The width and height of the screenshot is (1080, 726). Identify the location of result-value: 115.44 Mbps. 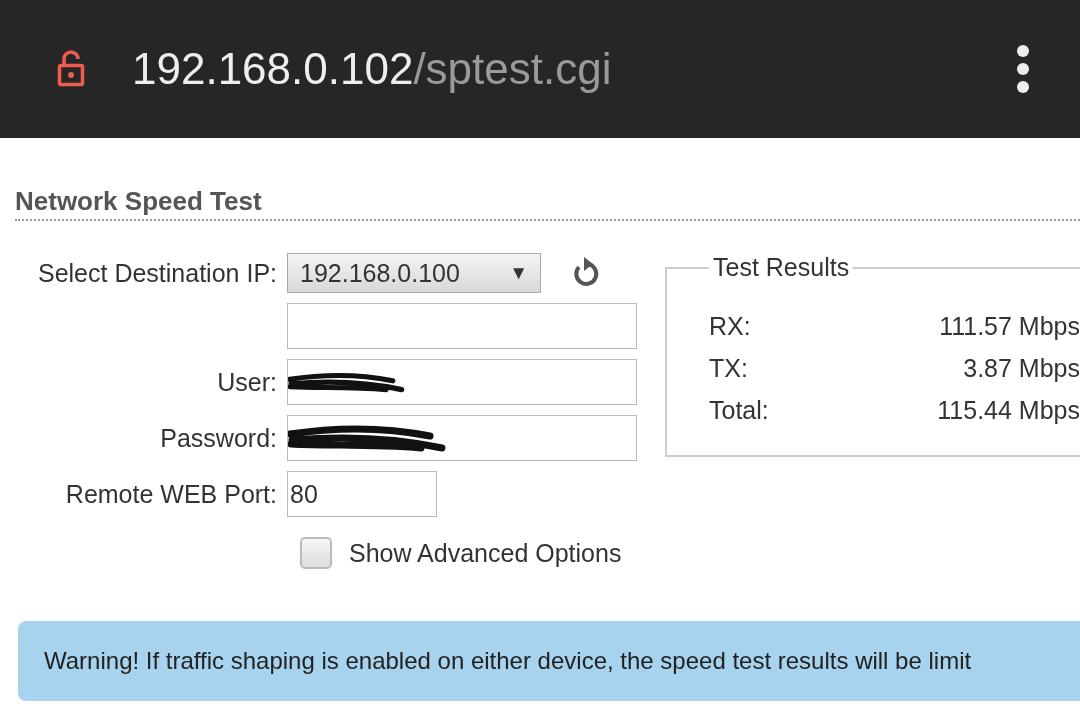
(1008, 410).